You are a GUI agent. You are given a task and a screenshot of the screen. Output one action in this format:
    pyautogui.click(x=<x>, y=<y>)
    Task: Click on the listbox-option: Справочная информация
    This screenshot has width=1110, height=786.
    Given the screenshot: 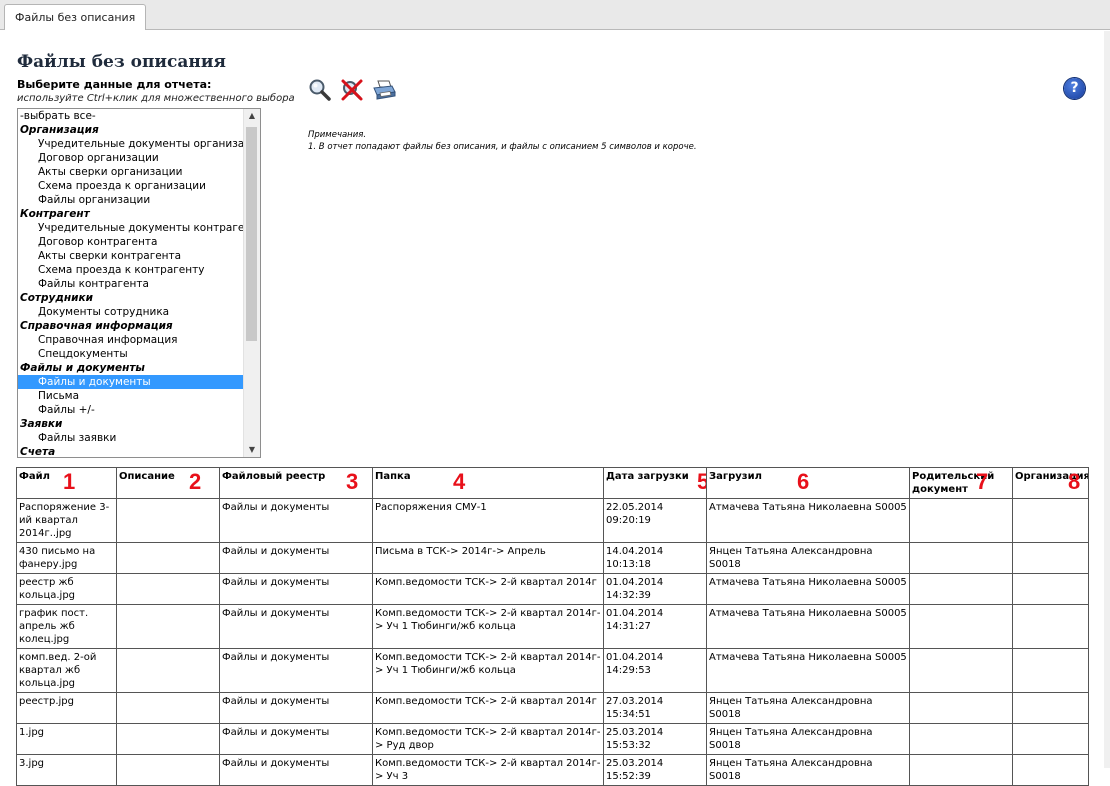 What is the action you would take?
    pyautogui.click(x=131, y=340)
    